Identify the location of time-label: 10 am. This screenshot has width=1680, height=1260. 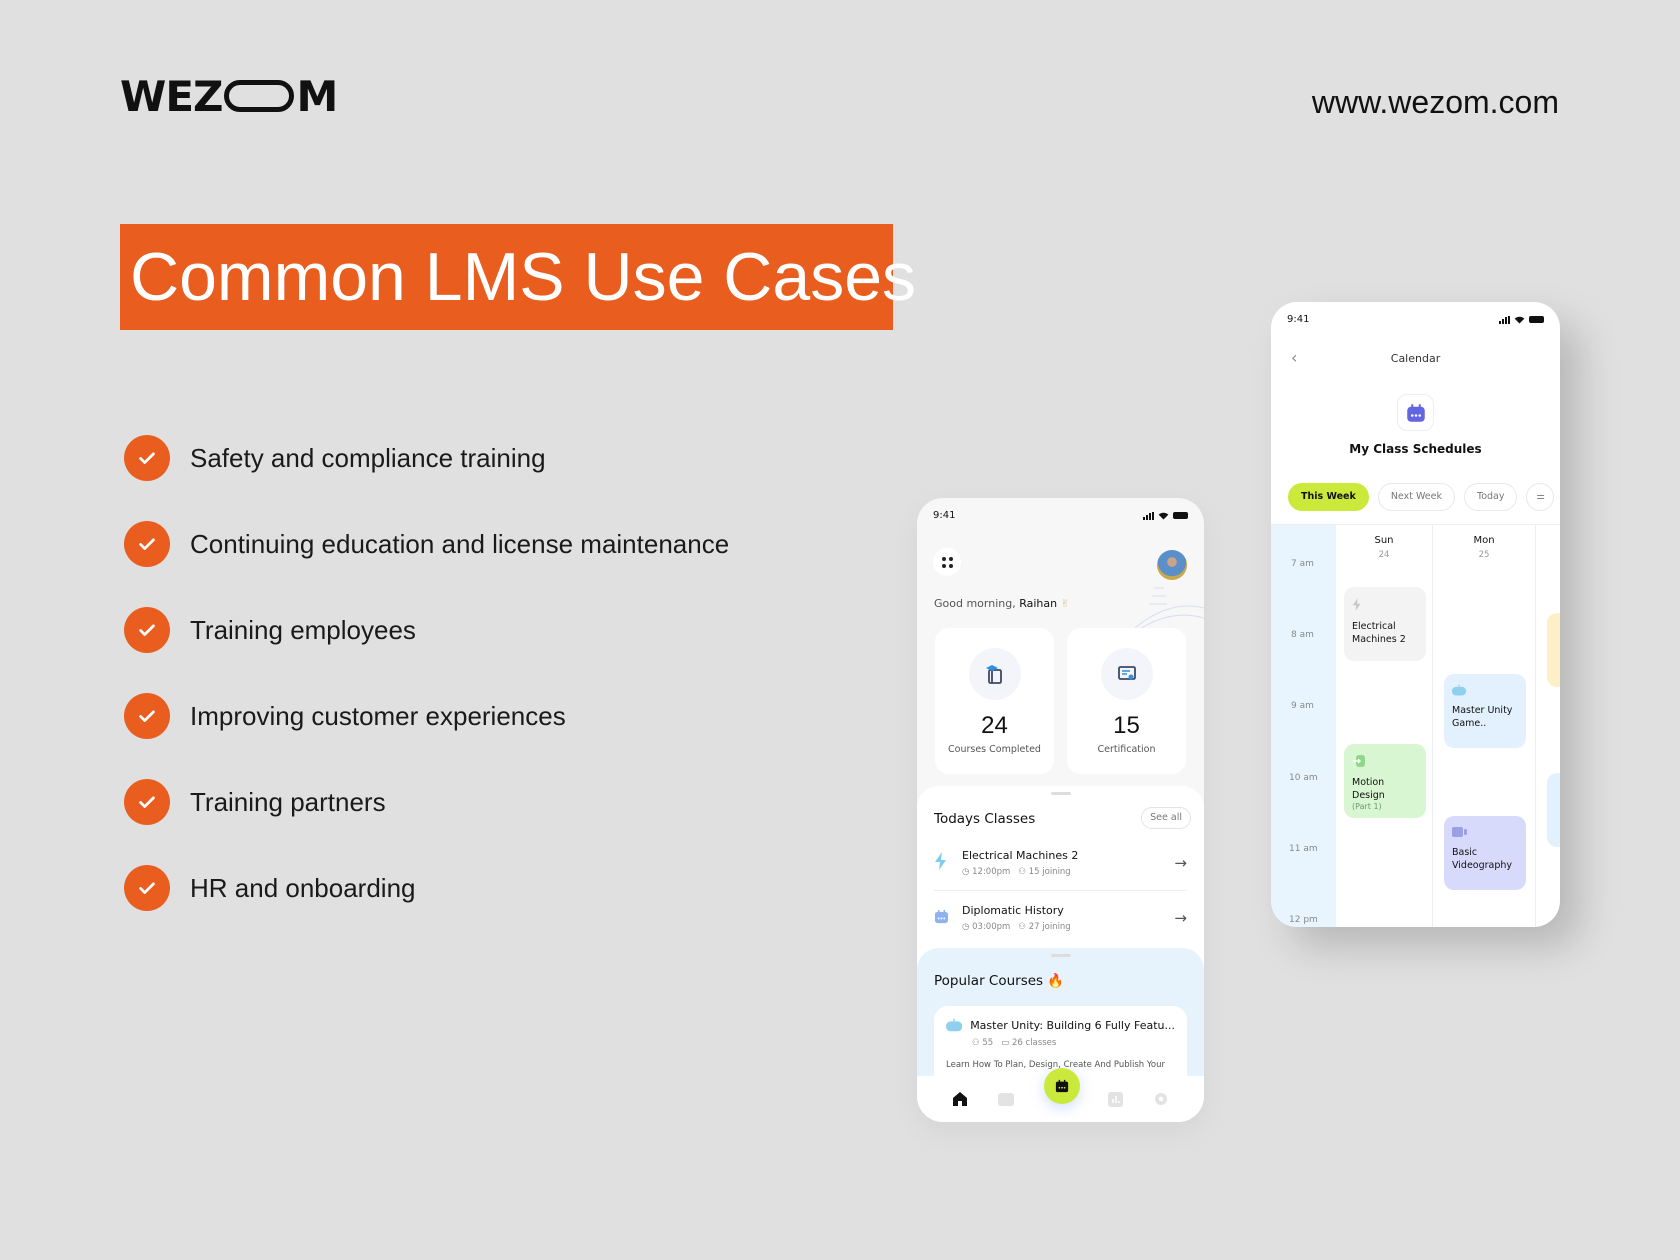
(1303, 778).